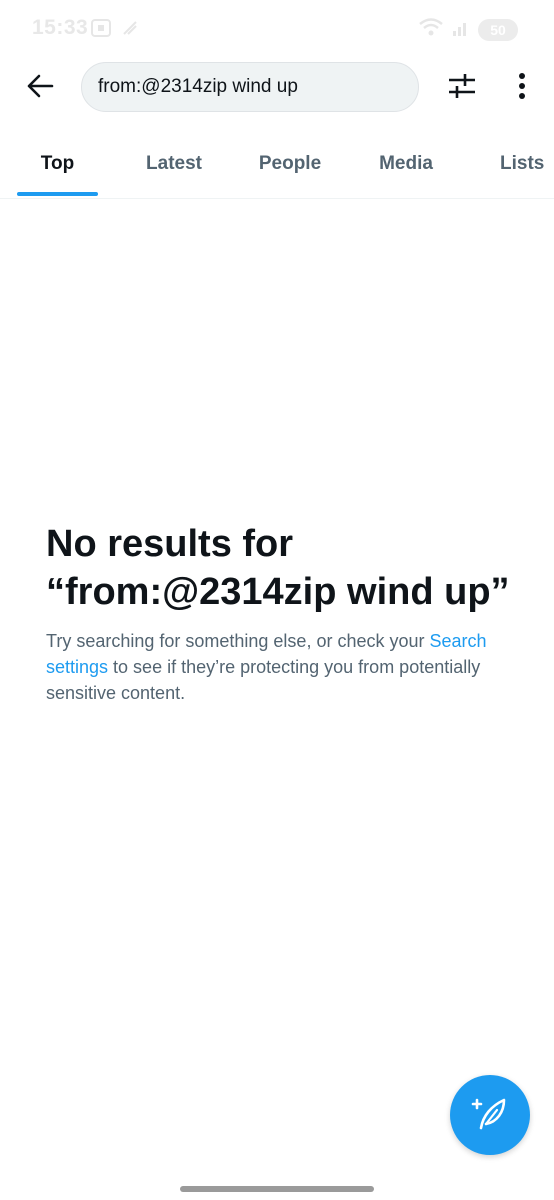 The width and height of the screenshot is (554, 1200). I want to click on cell-signal-icon, so click(461, 29).